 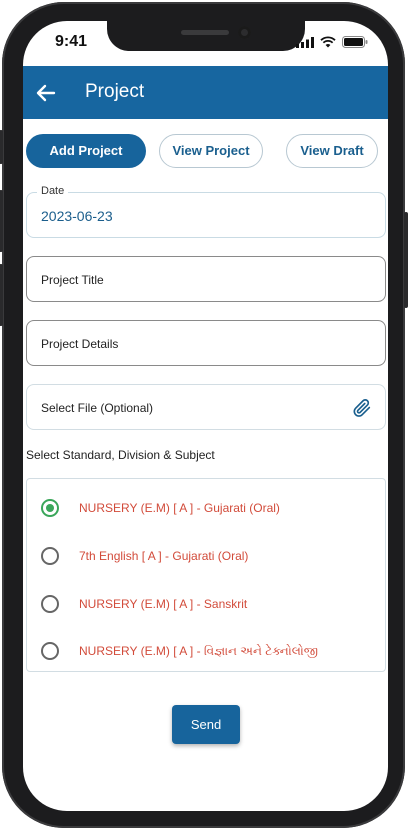 I want to click on signal-icon, so click(x=305, y=42).